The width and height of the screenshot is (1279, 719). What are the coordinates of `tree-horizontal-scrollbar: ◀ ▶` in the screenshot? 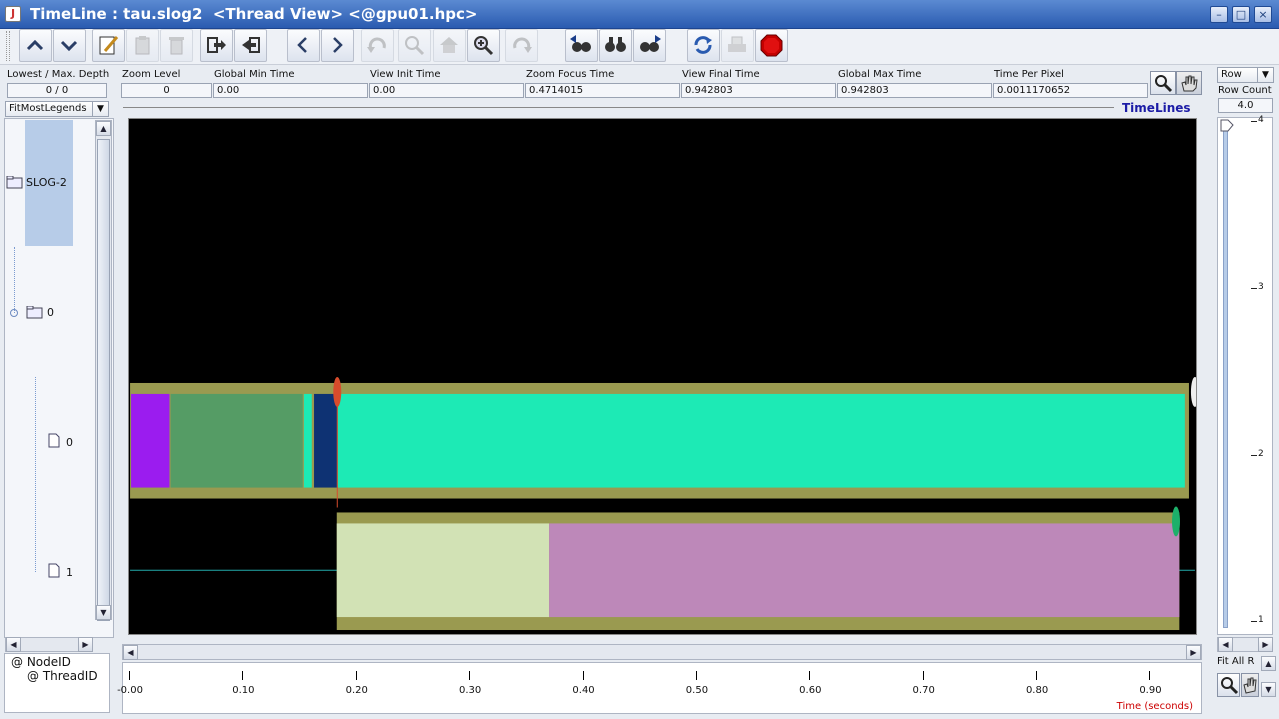 It's located at (49, 644).